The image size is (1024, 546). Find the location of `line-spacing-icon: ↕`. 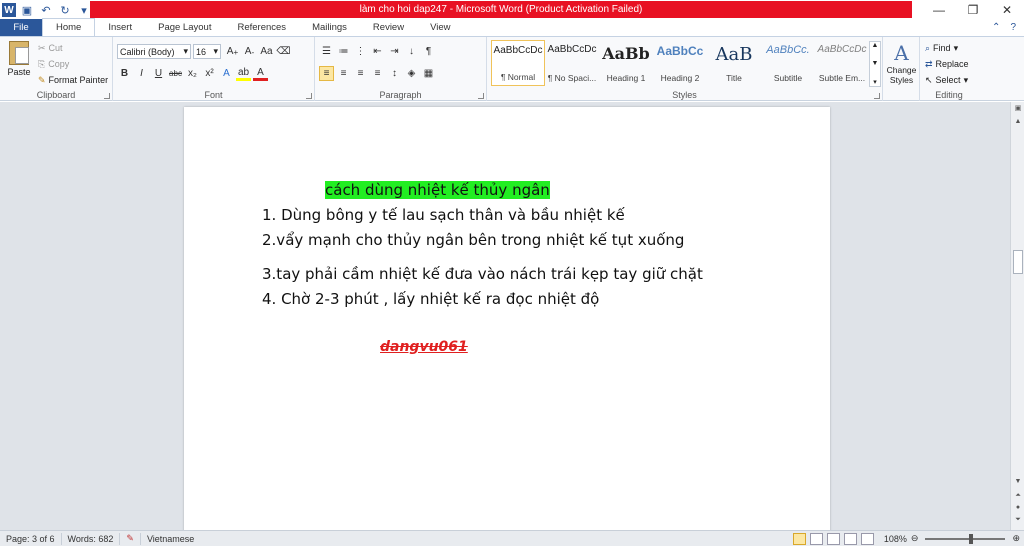

line-spacing-icon: ↕ is located at coordinates (394, 73).